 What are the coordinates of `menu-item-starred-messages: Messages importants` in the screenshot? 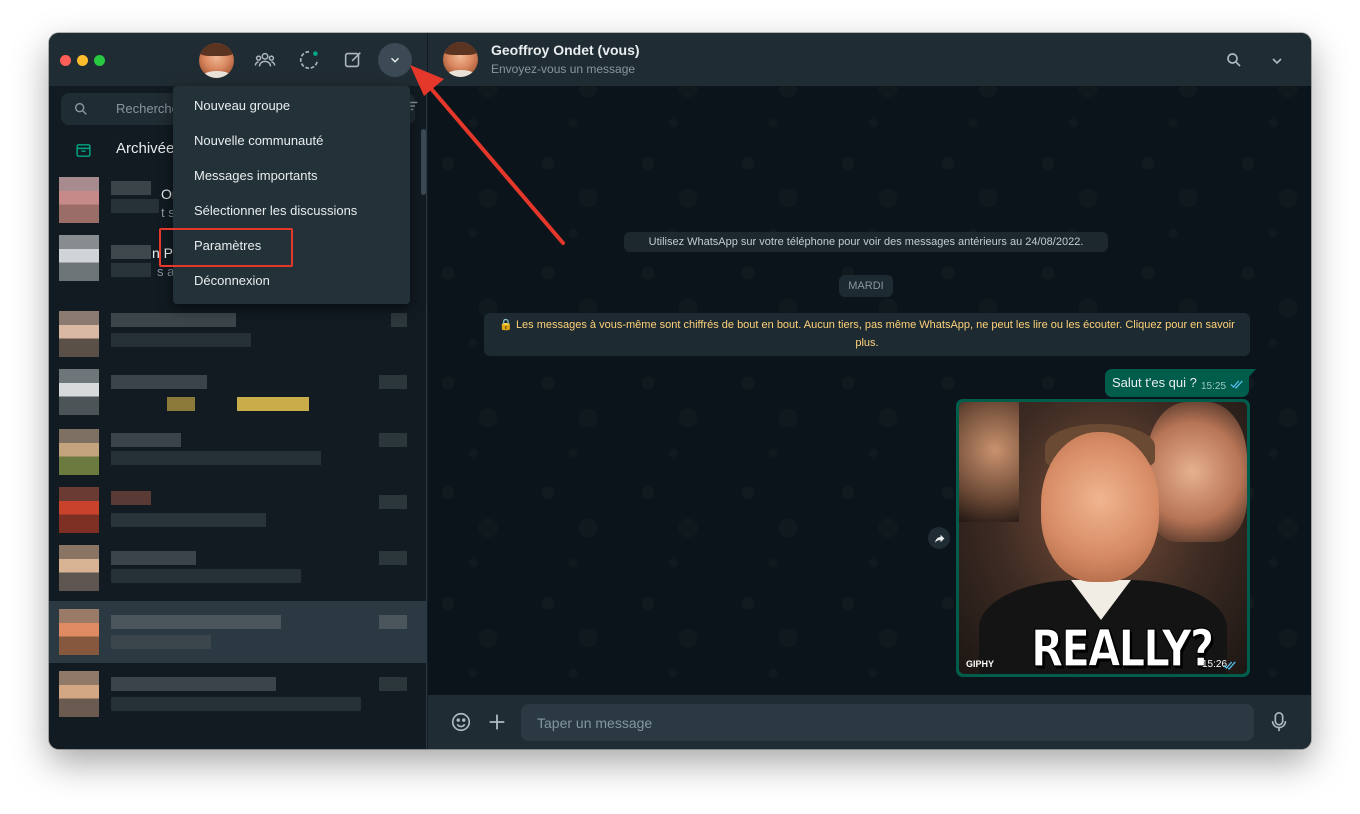 It's located at (291, 175).